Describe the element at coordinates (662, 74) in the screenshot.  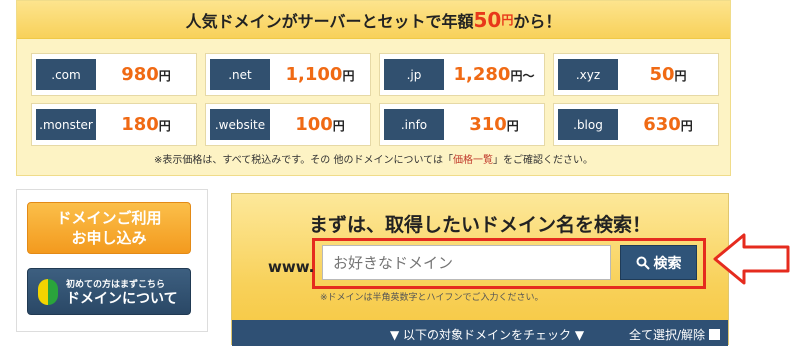
I see `tld-price-value: 50` at that location.